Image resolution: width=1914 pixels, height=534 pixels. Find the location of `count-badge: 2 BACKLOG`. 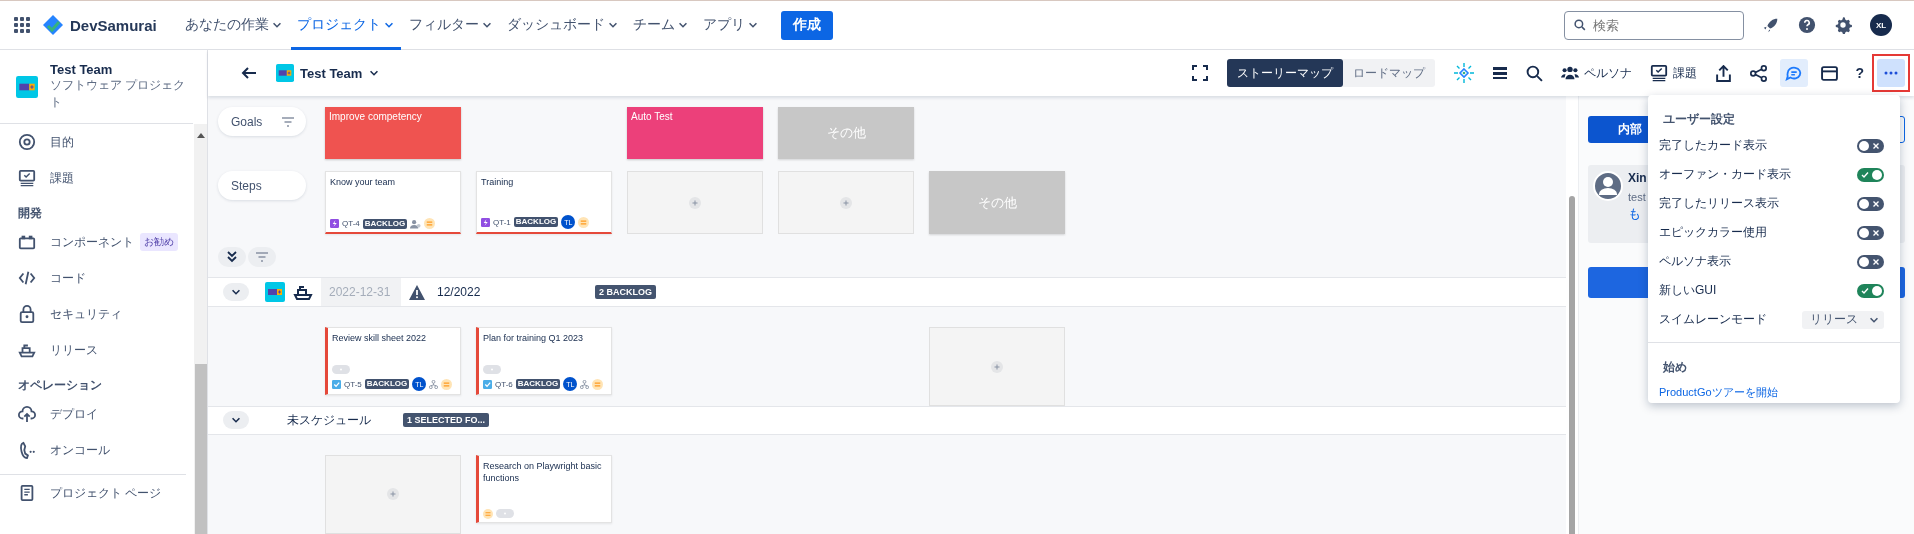

count-badge: 2 BACKLOG is located at coordinates (625, 292).